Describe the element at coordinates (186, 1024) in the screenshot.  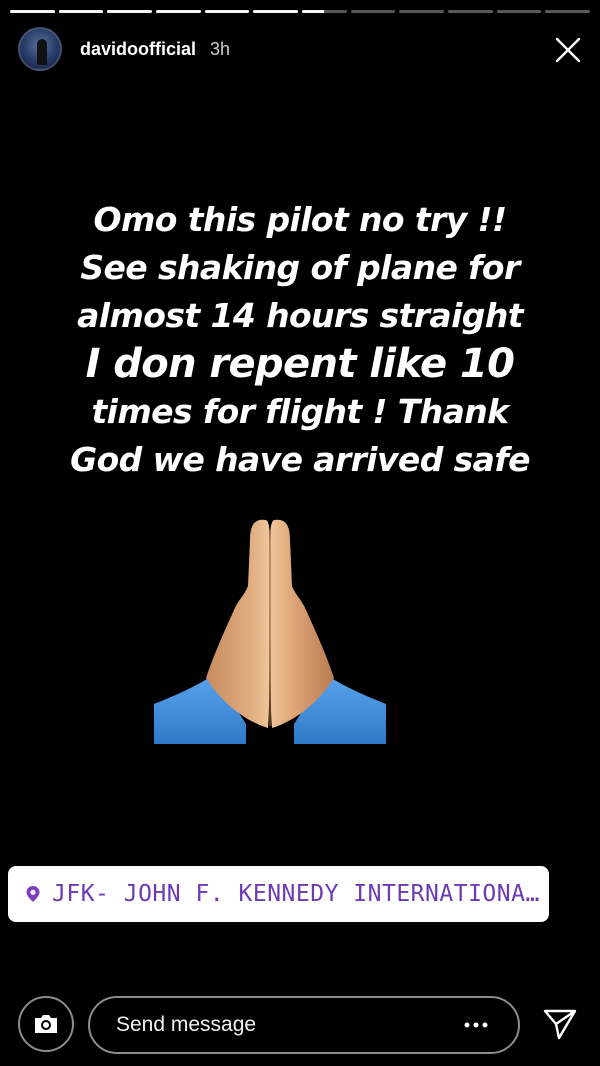
I see `send-message-placeholder: Send message` at that location.